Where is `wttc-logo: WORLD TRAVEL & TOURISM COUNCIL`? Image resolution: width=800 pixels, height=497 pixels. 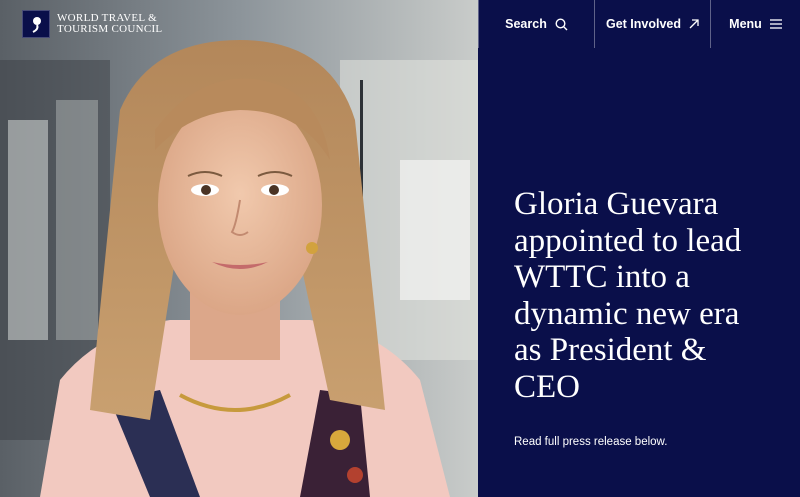 wttc-logo: WORLD TRAVEL & TOURISM COUNCIL is located at coordinates (92, 24).